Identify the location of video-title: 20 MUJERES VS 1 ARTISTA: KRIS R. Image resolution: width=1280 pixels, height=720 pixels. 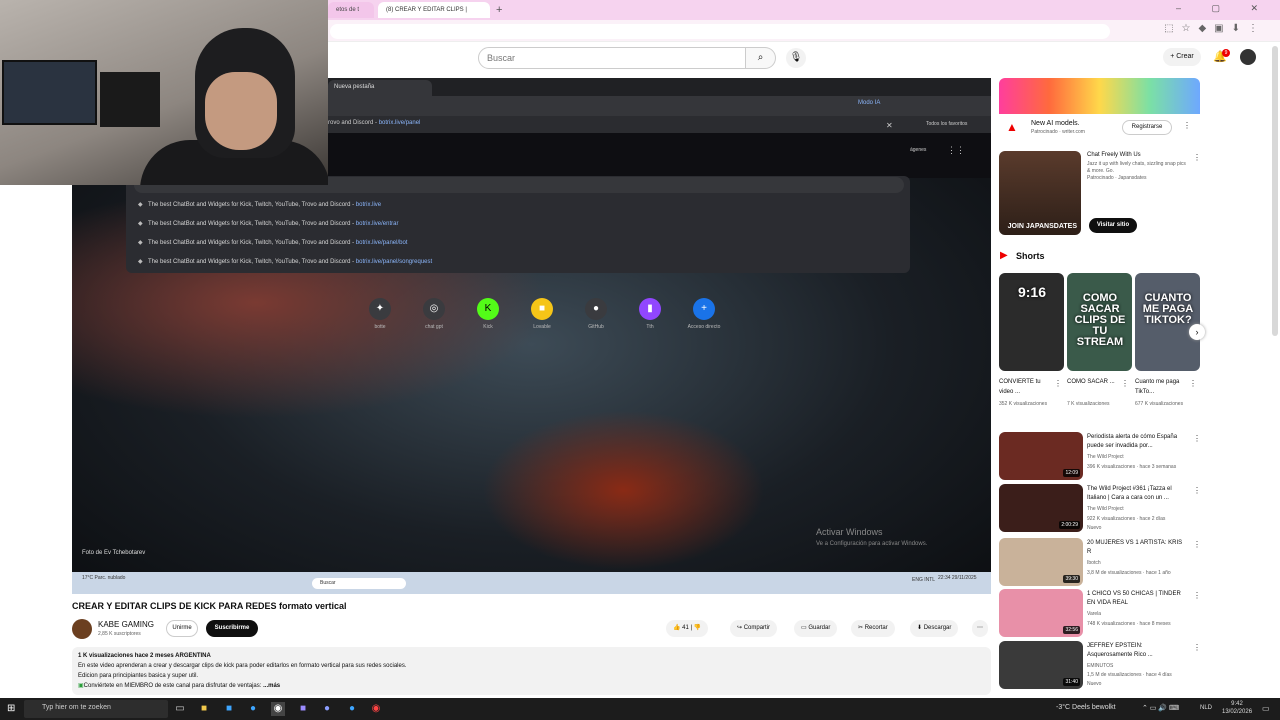
(1137, 548).